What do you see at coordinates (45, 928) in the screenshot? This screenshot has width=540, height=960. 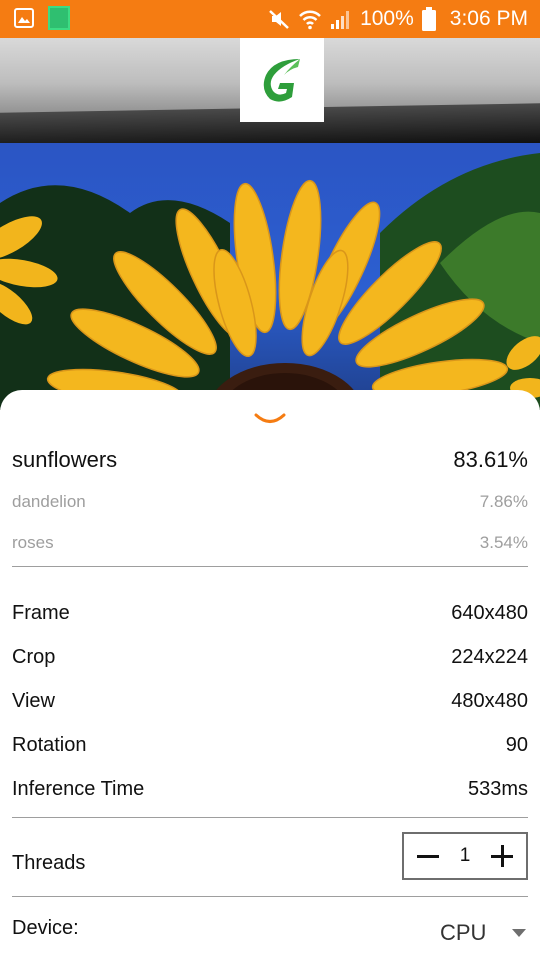 I see `device-label: Device:` at bounding box center [45, 928].